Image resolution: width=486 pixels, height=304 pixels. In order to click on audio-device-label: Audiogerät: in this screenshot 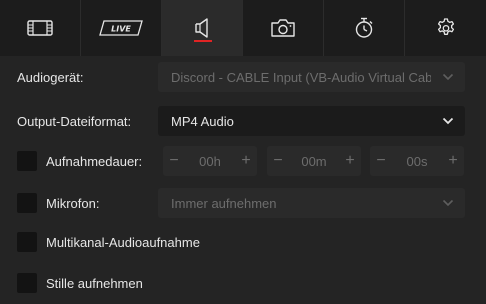, I will do `click(50, 77)`.